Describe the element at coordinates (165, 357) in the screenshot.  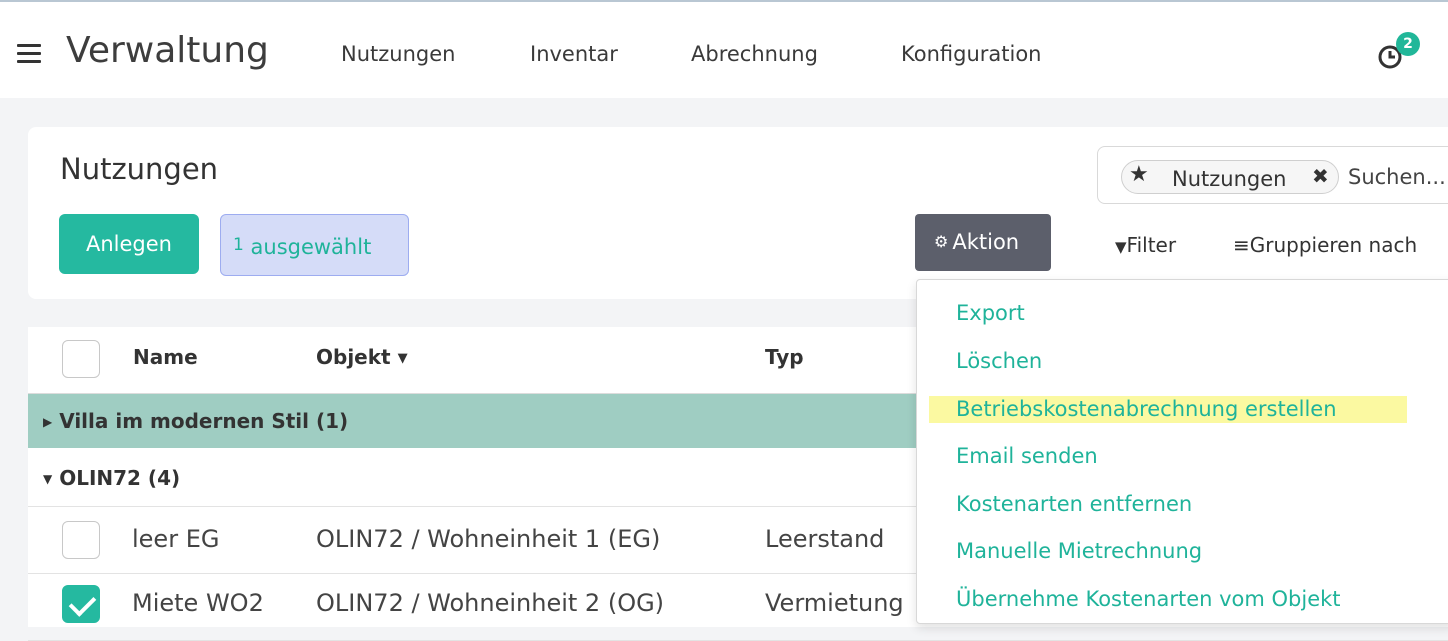
I see `column-header-name: Name` at that location.